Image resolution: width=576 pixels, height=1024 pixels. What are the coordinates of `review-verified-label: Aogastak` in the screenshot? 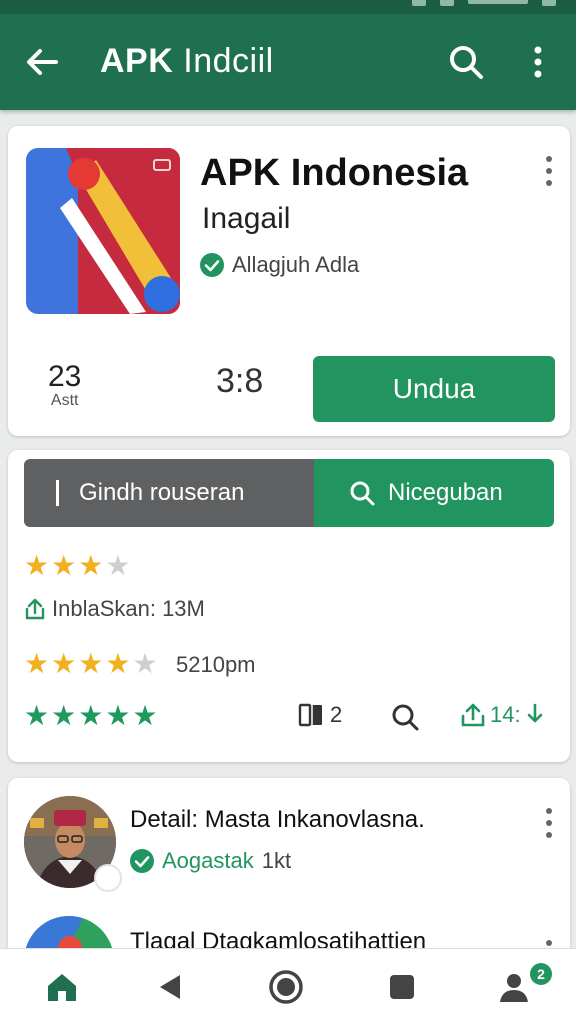 It's located at (208, 860).